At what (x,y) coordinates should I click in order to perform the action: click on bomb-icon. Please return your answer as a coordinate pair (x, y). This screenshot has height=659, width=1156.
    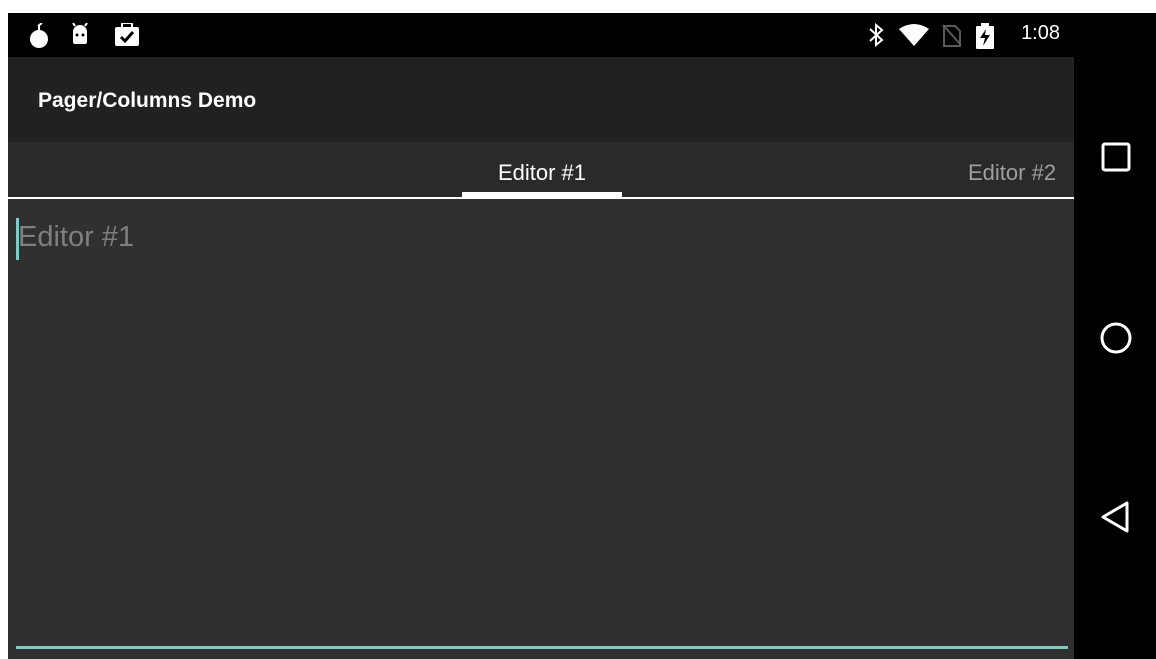
    Looking at the image, I should click on (39, 38).